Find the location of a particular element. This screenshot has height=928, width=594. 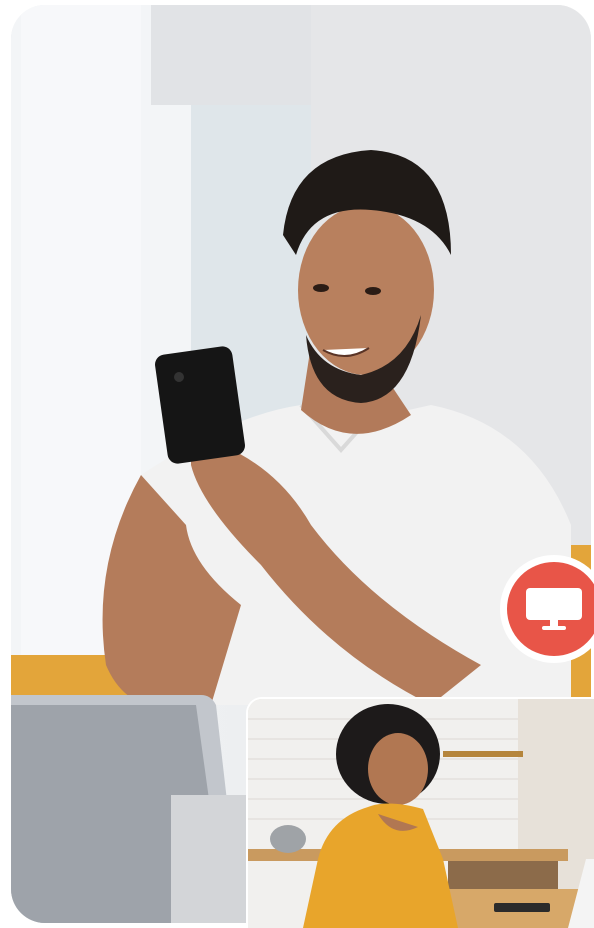

pip-photo-illustration is located at coordinates (421, 813).